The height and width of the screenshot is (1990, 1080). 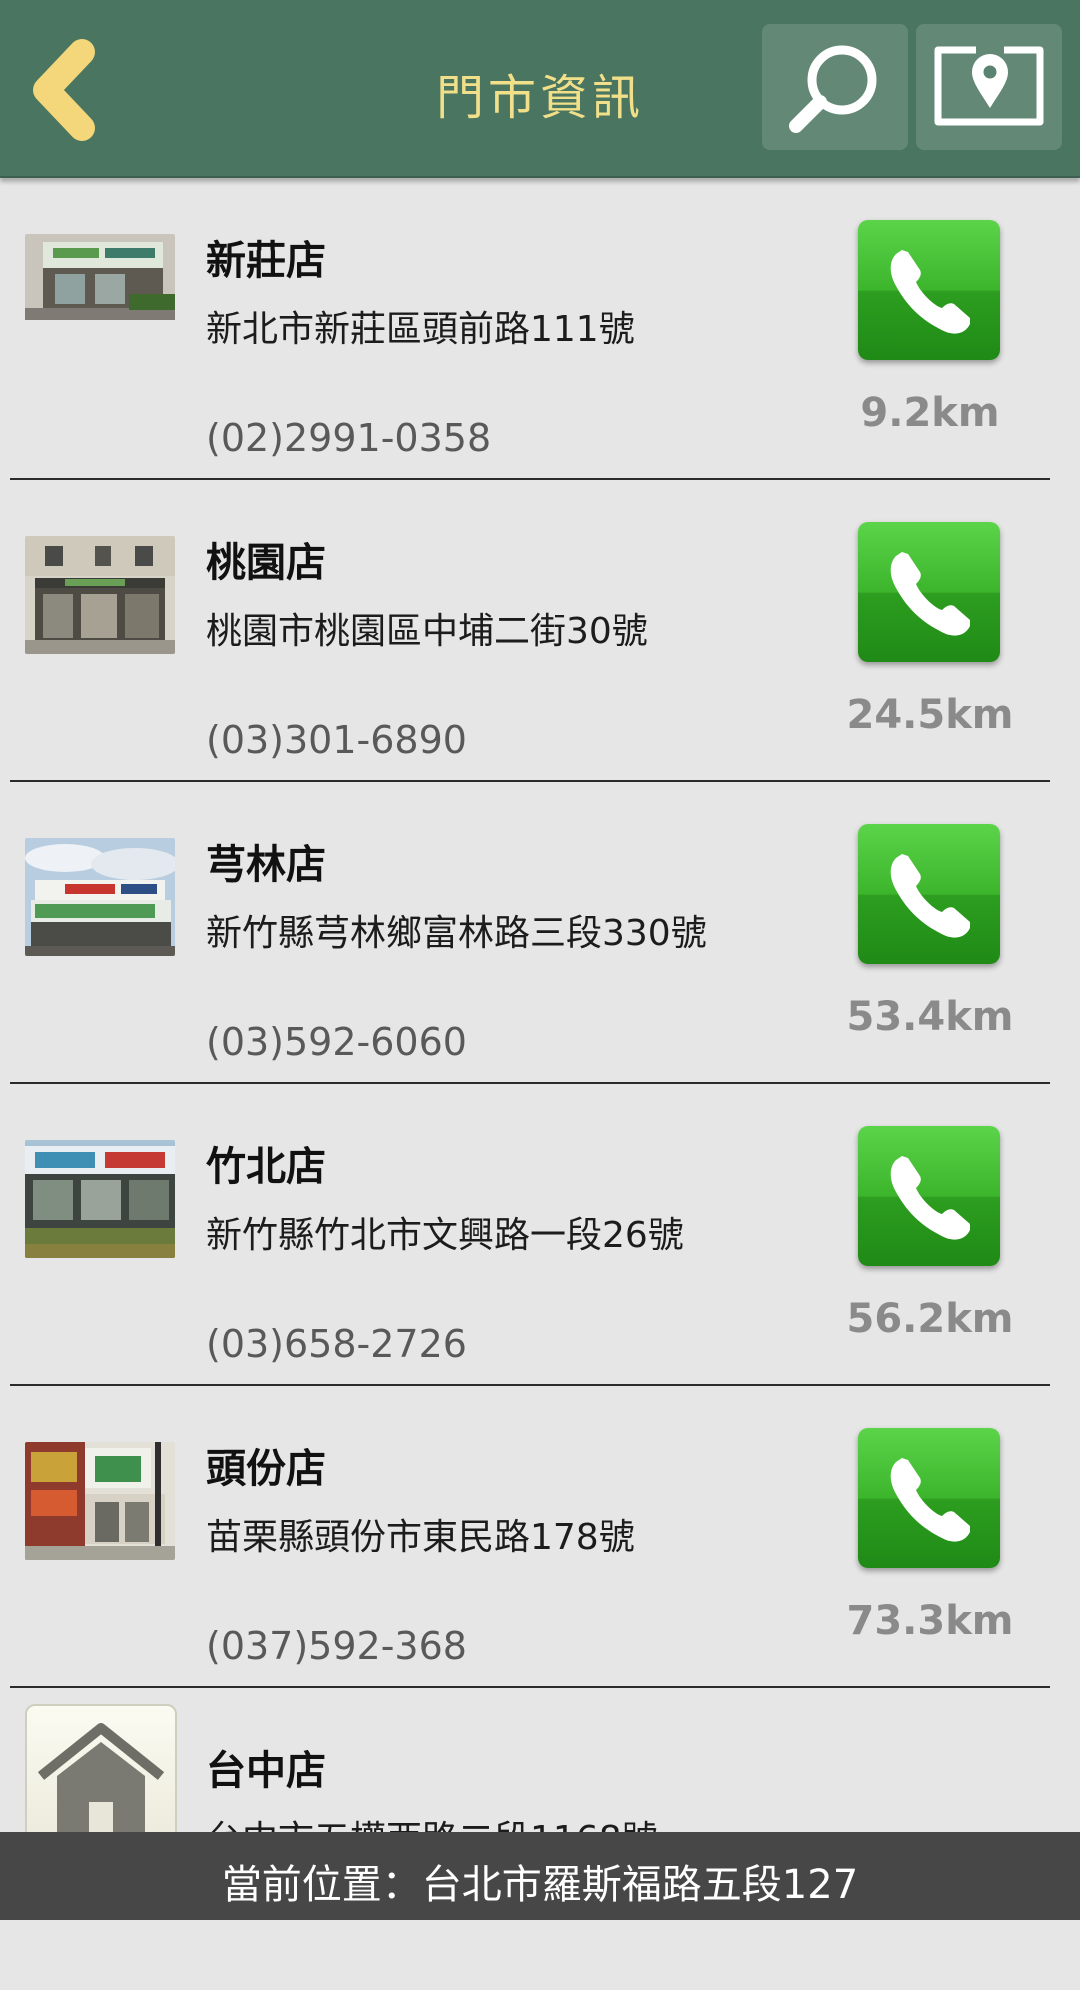 What do you see at coordinates (266, 1771) in the screenshot?
I see `store-name: 台中店` at bounding box center [266, 1771].